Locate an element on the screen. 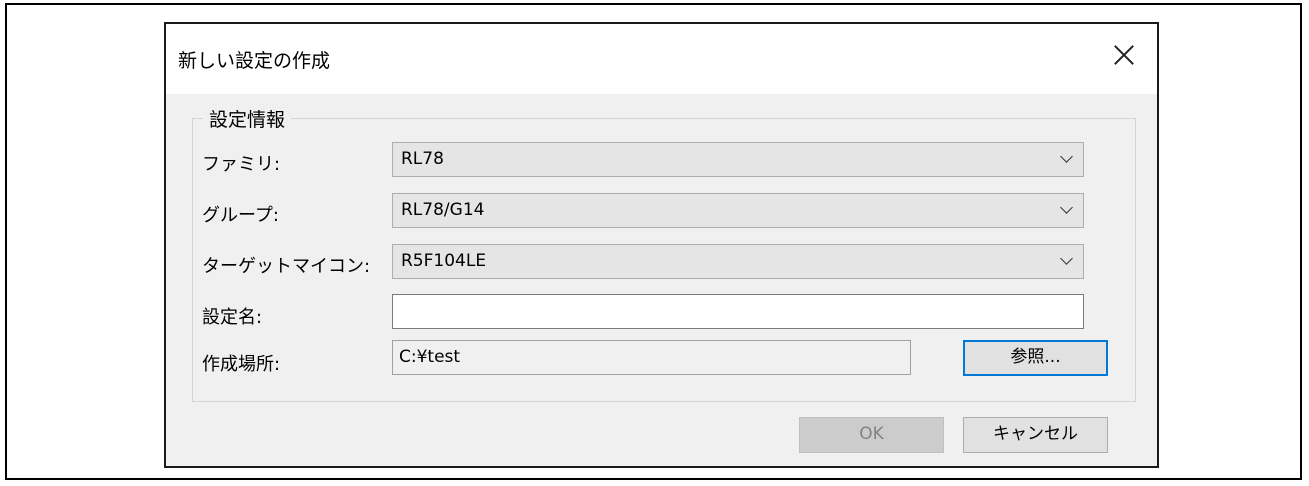  target-select: R5F104LE is located at coordinates (738, 261).